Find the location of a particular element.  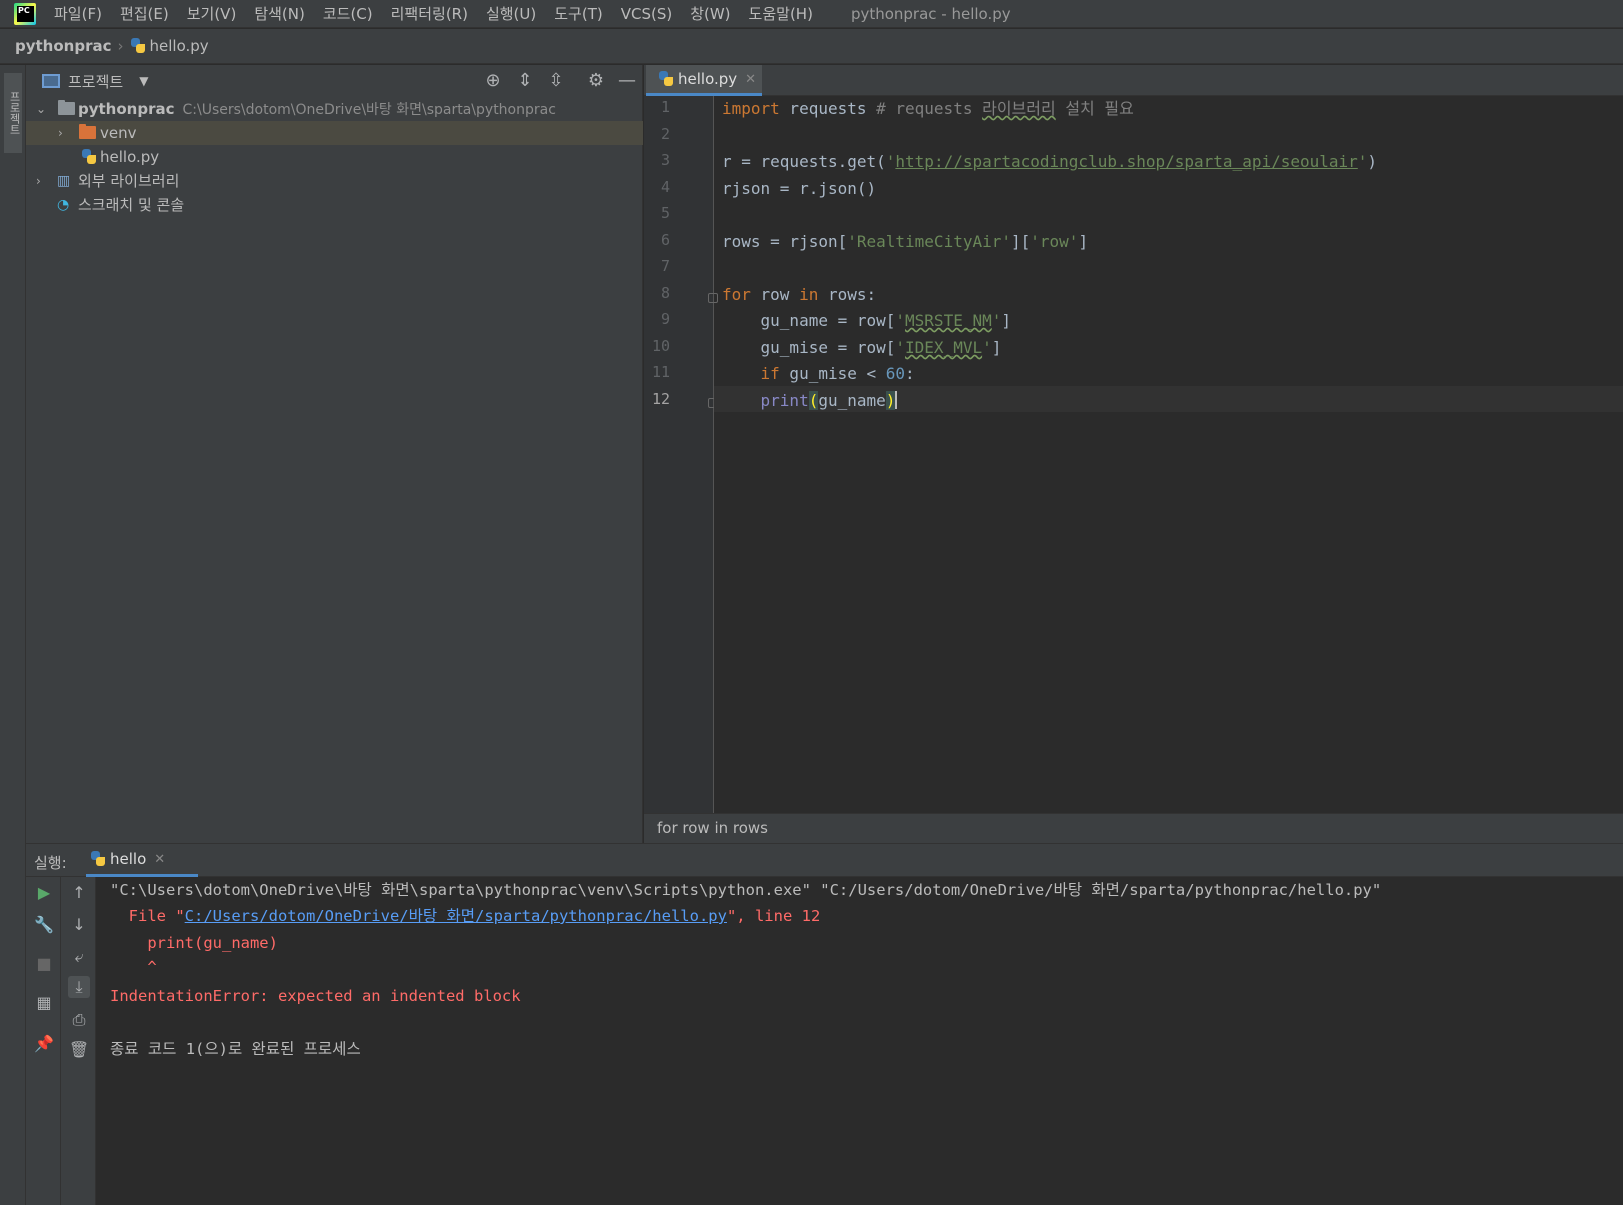

line-number: 8 is located at coordinates (665, 293).